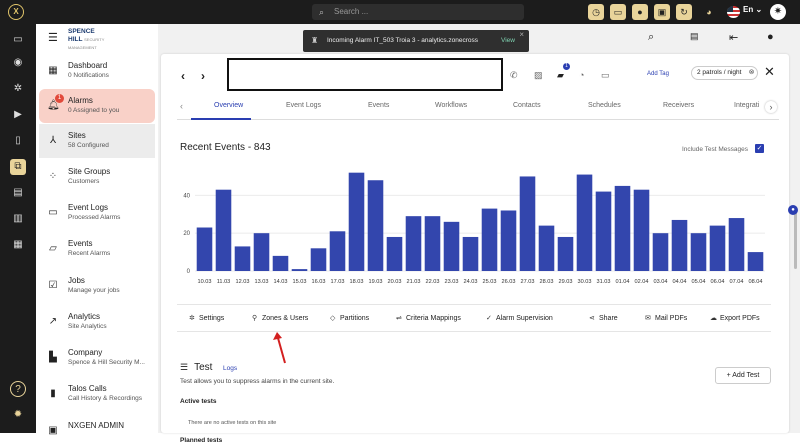 The image size is (800, 448). Describe the element at coordinates (666, 318) in the screenshot. I see `mail-pdfs-action: ✉ Mail PDFs` at that location.